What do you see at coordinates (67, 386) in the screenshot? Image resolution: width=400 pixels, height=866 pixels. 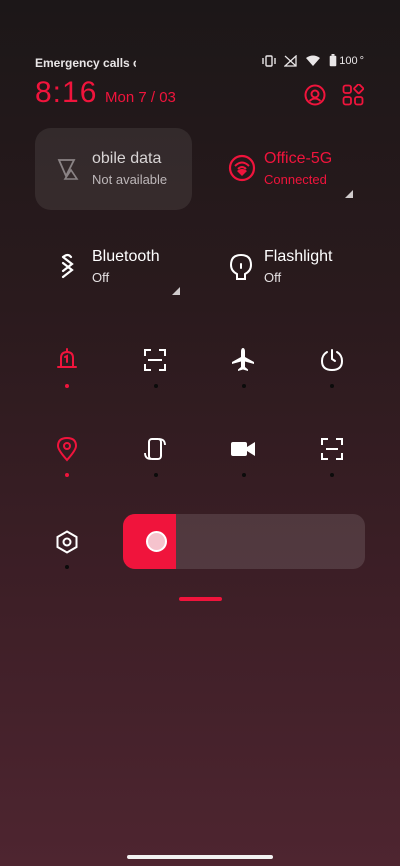 I see `toggle-bell-indicator` at bounding box center [67, 386].